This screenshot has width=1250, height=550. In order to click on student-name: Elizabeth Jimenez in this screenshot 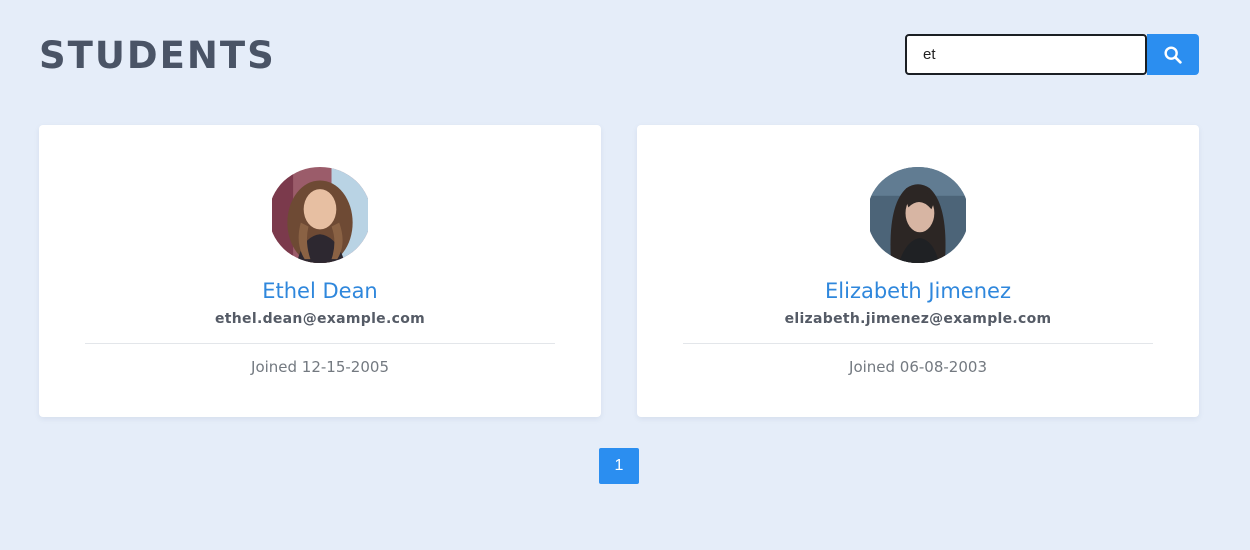, I will do `click(918, 291)`.